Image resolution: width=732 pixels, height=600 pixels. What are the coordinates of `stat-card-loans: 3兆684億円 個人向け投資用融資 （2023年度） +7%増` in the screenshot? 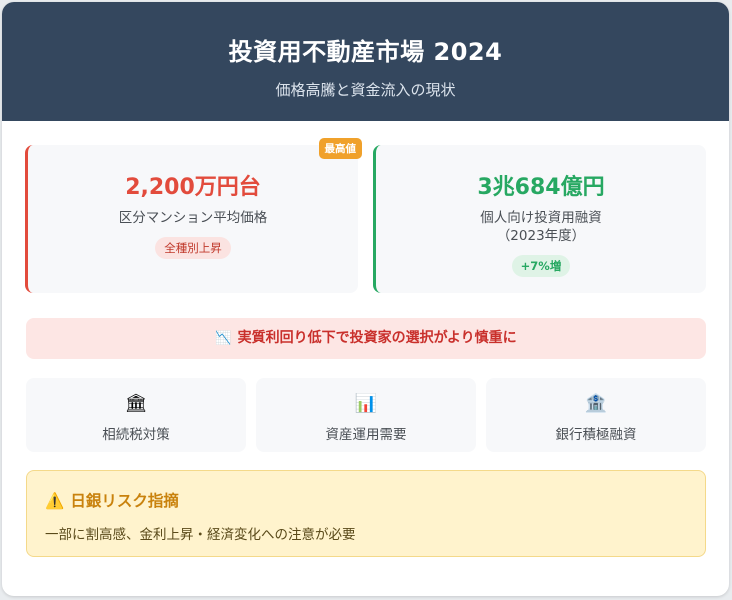 It's located at (539, 219).